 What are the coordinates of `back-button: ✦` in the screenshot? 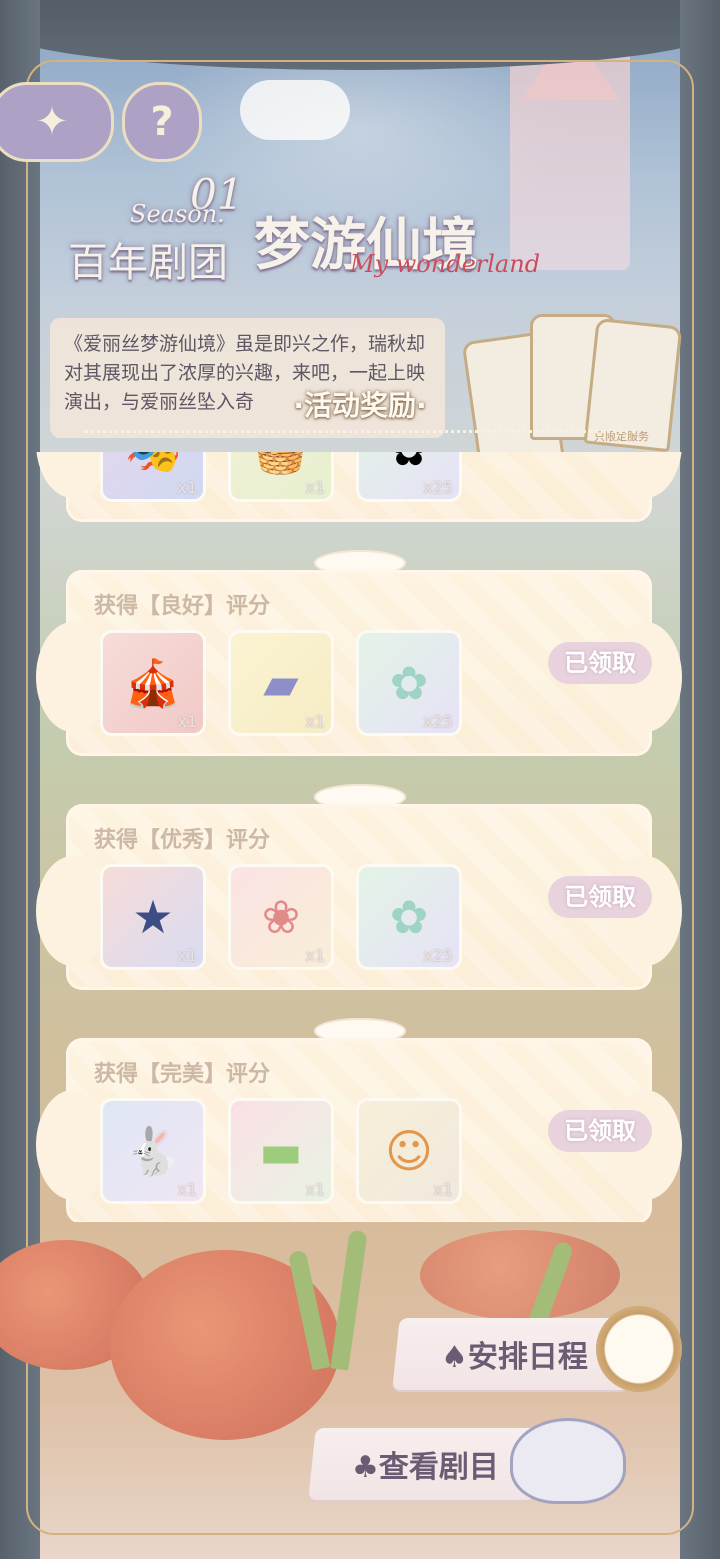 It's located at (57, 122).